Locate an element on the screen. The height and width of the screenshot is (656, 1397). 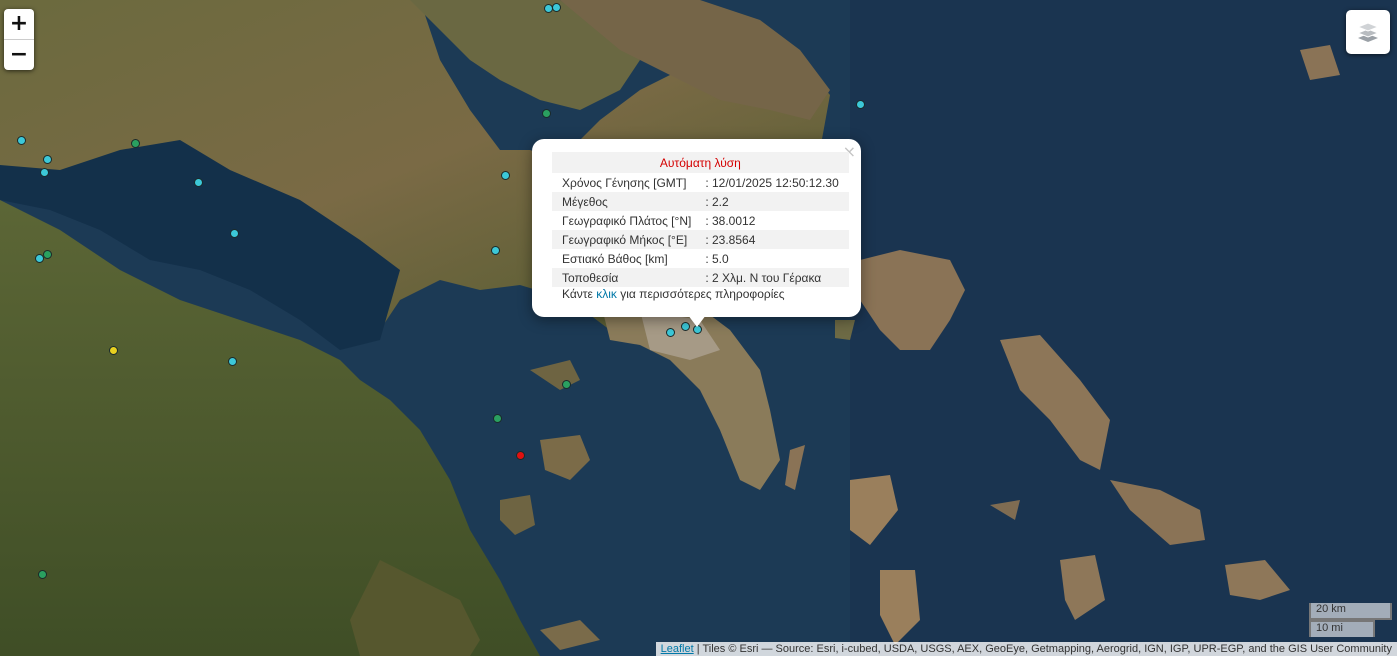
table-row: Μέγεθος: 2.2 is located at coordinates (700, 201).